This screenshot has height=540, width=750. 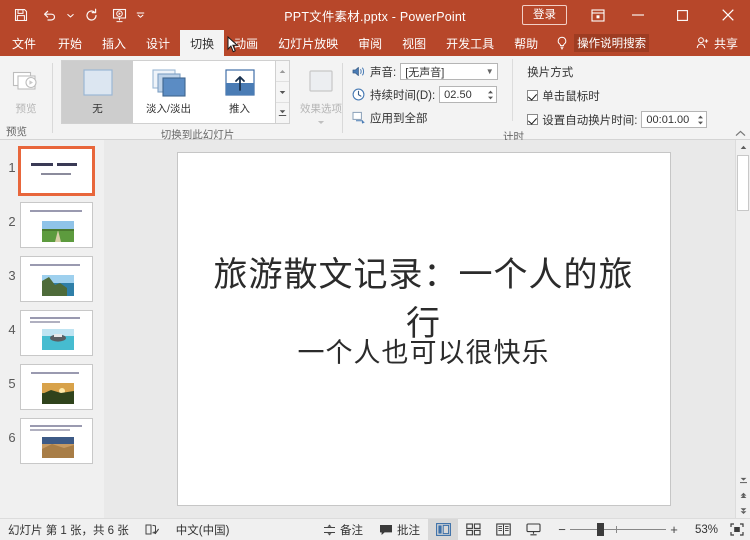 I want to click on pane-splitter, so click(x=108, y=329).